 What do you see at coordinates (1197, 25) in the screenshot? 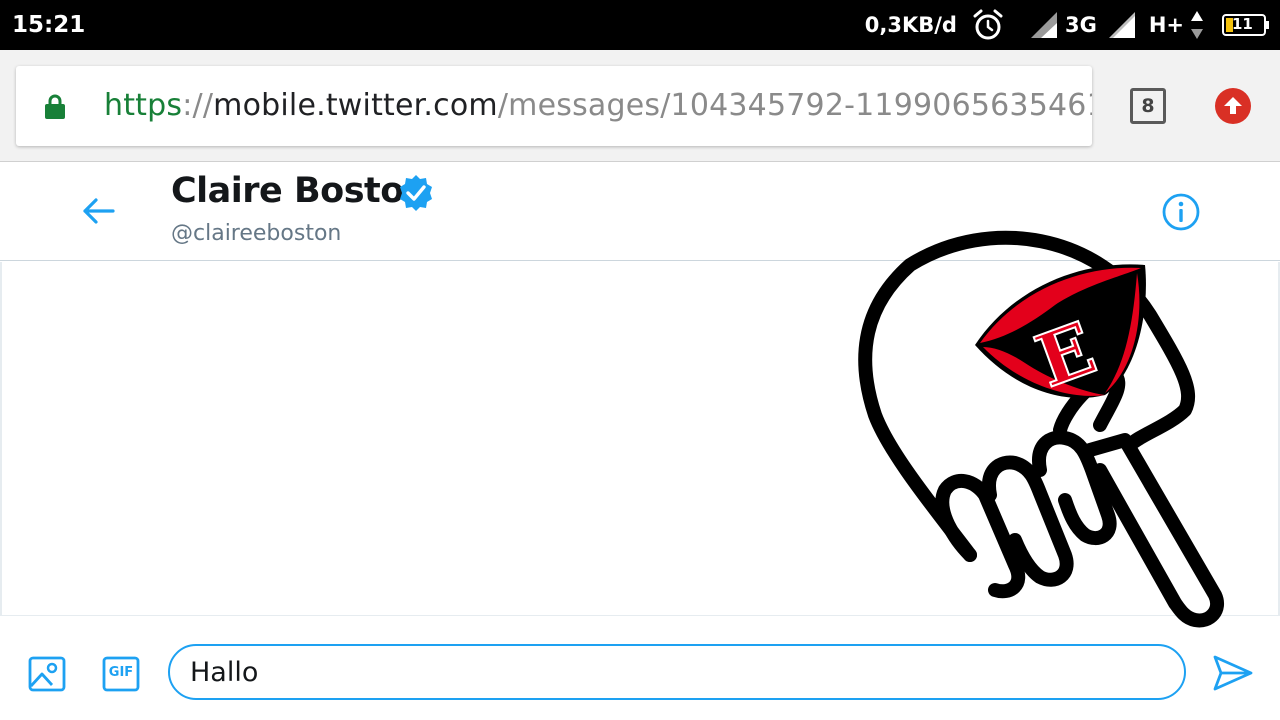
I see `data-arrows-icon` at bounding box center [1197, 25].